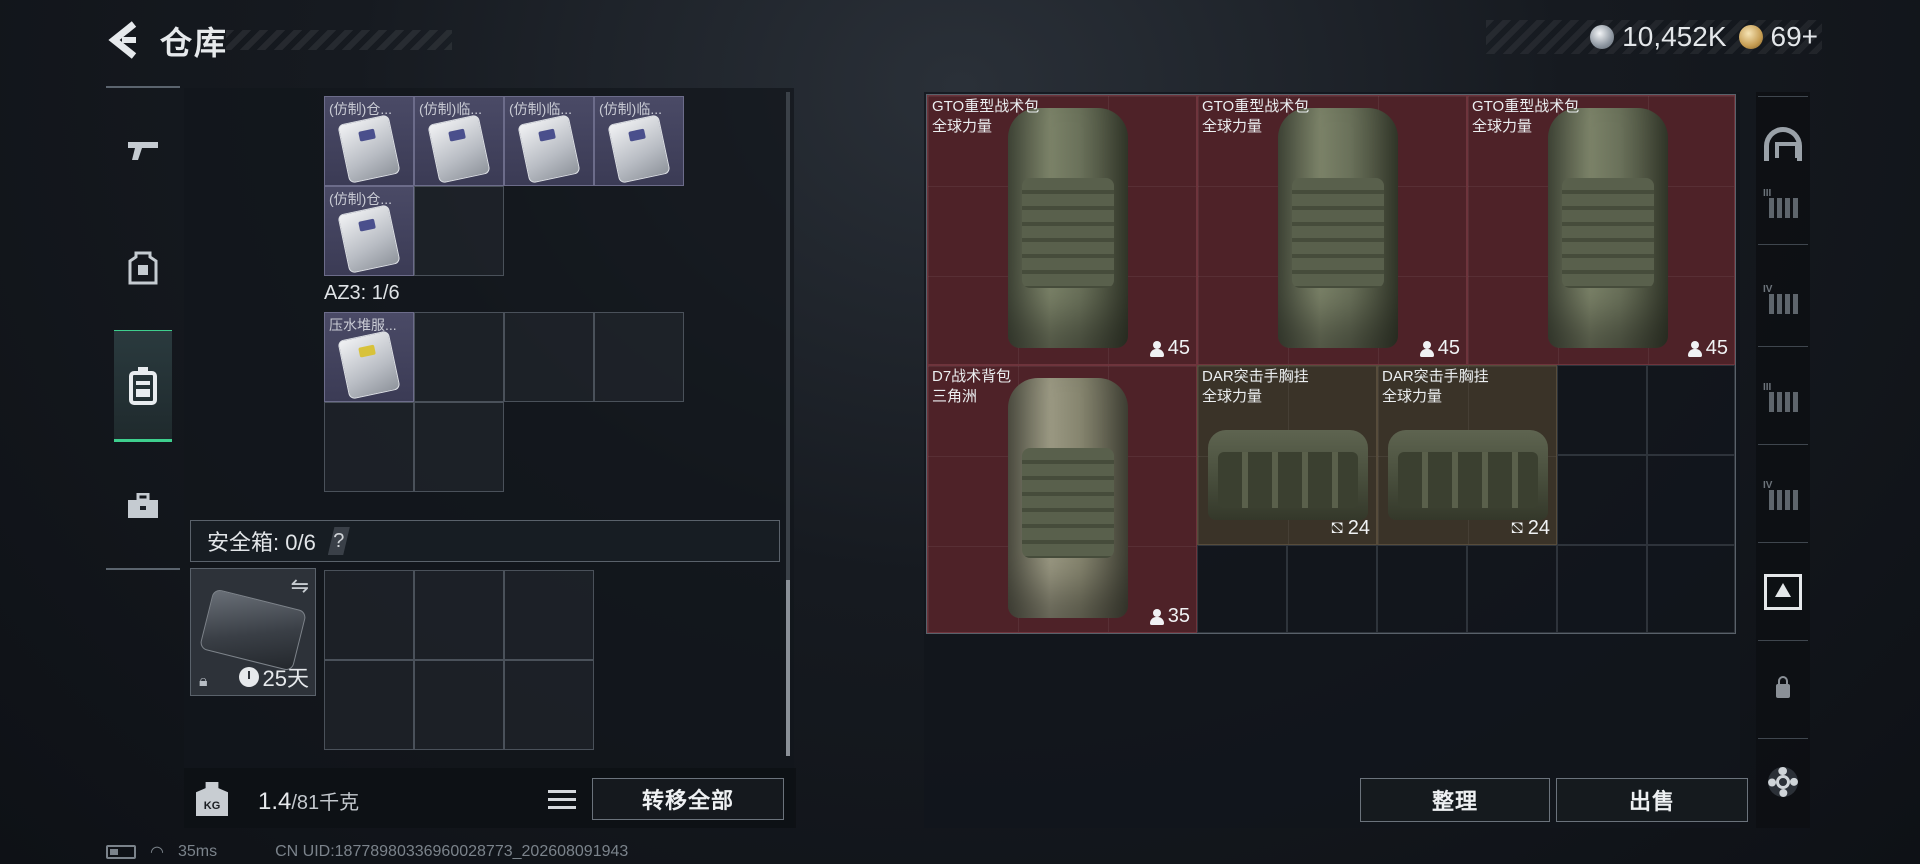  I want to click on gold-amount: 69+, so click(1794, 36).